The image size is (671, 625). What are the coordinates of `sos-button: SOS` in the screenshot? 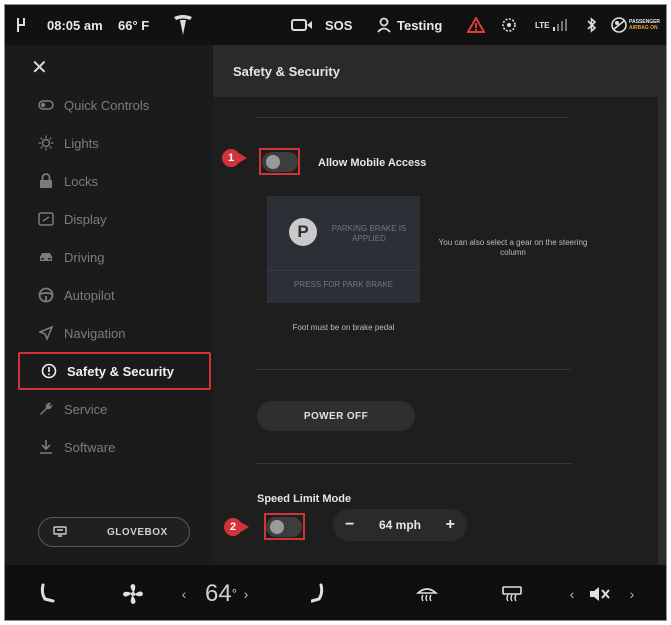 It's located at (338, 25).